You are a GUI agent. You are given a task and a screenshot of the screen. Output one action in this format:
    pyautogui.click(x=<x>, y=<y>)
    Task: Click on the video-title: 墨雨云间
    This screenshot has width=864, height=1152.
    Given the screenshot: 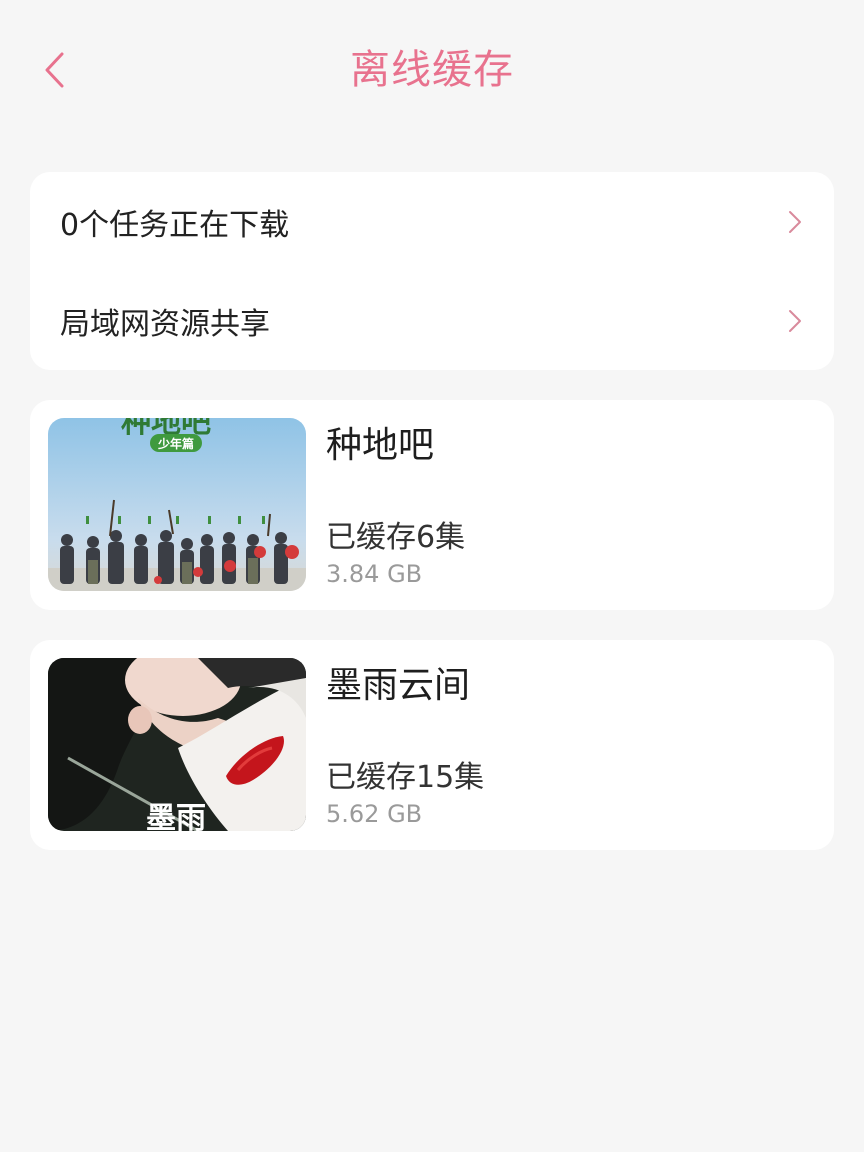 What is the action you would take?
    pyautogui.click(x=398, y=685)
    